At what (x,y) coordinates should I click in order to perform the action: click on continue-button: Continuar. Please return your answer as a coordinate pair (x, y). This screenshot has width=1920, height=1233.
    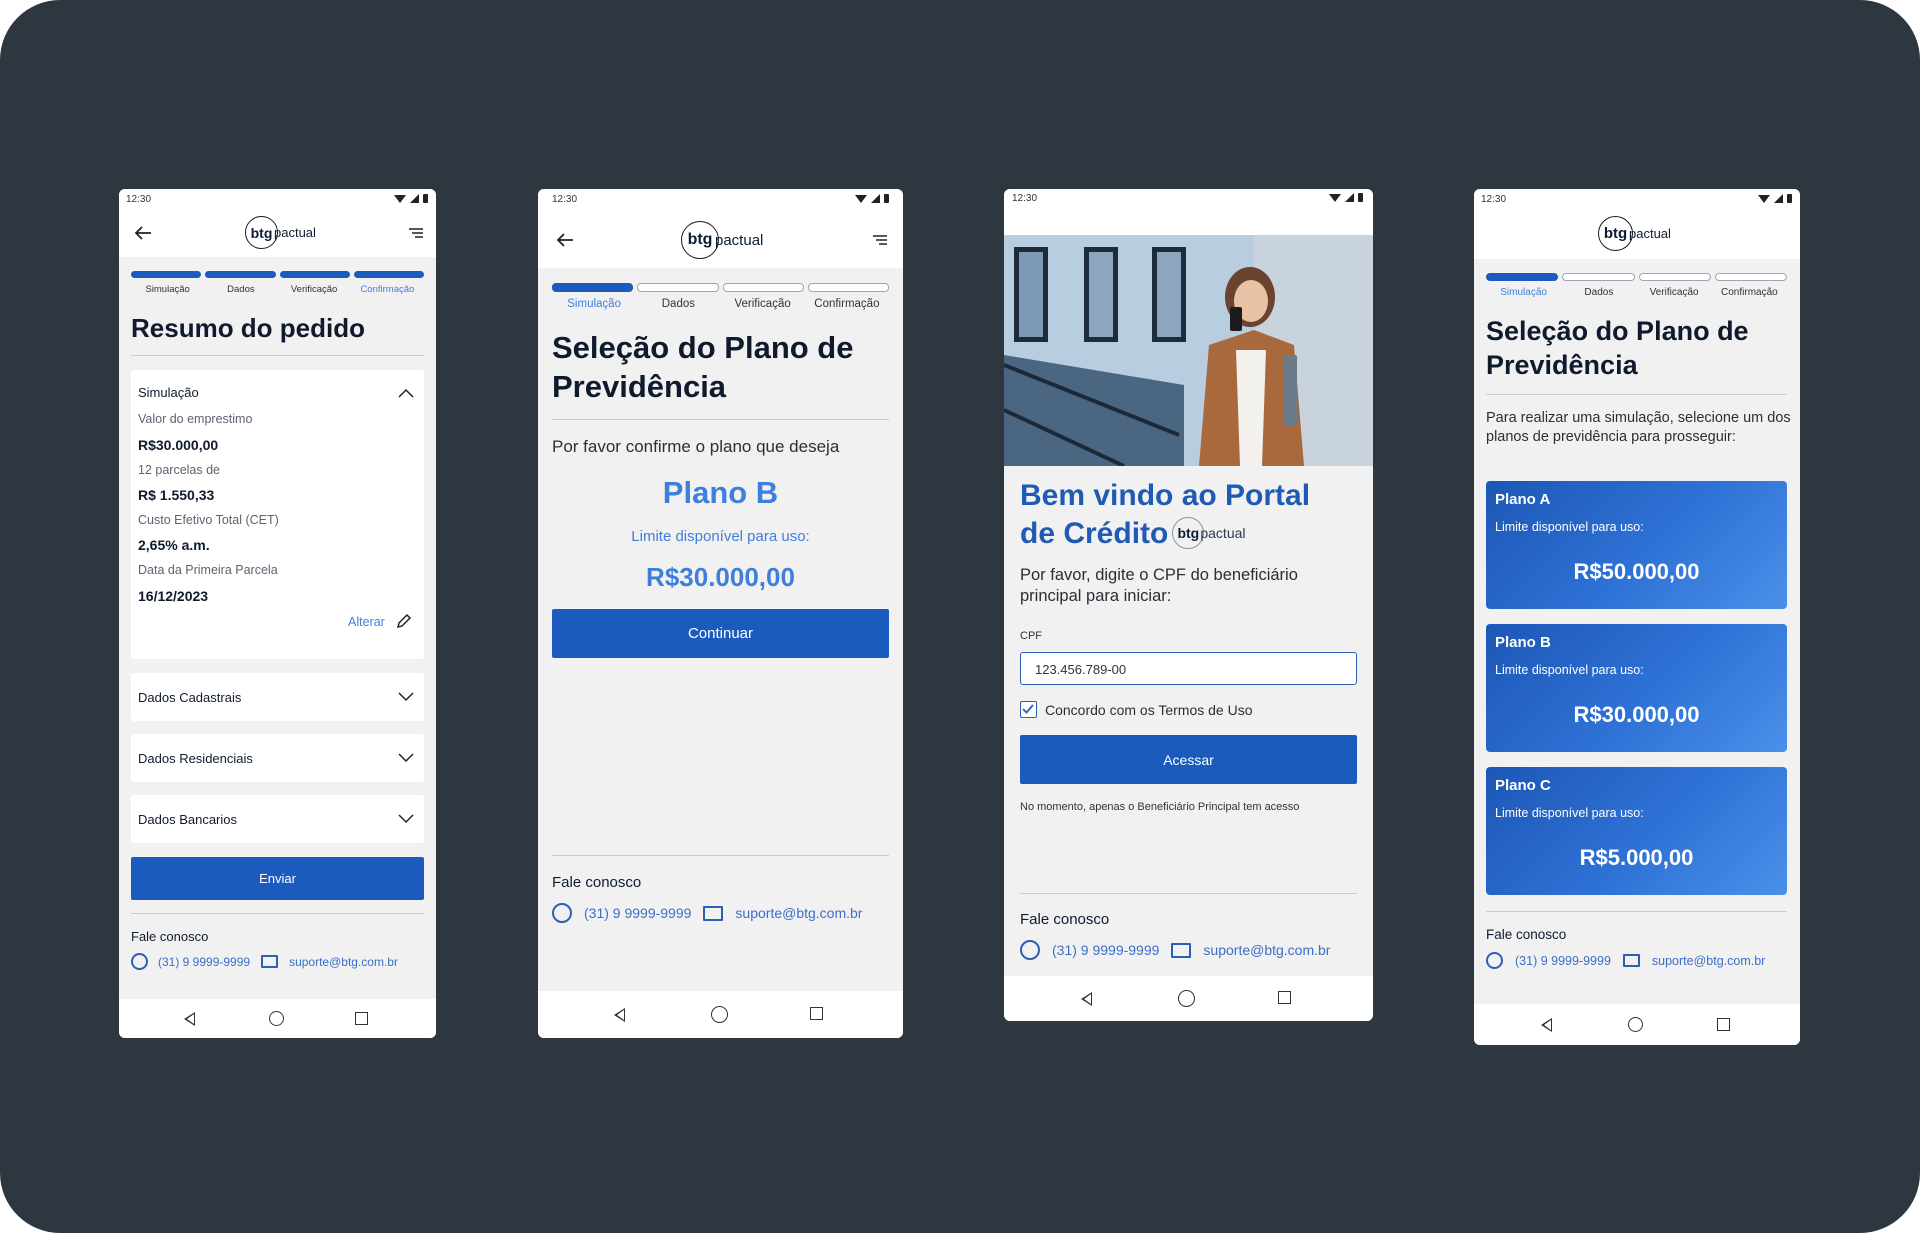
    Looking at the image, I should click on (720, 633).